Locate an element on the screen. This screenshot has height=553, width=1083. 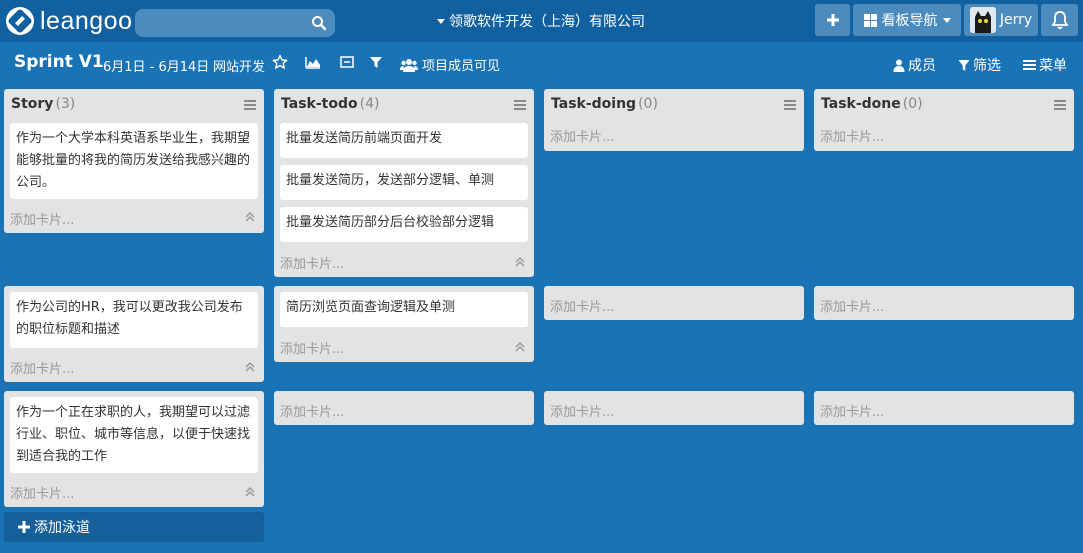
sprint-dates: 6月1日 - 6月14日 is located at coordinates (156, 67).